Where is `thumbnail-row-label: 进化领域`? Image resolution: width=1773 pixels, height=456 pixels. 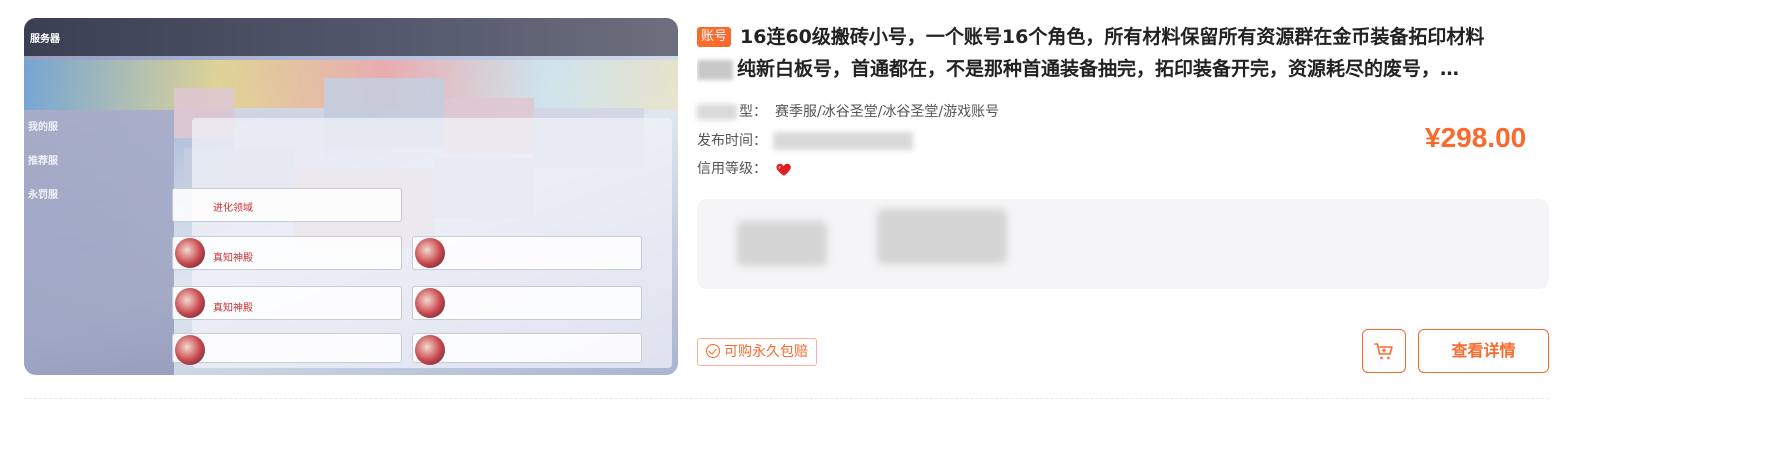 thumbnail-row-label: 进化领域 is located at coordinates (233, 208).